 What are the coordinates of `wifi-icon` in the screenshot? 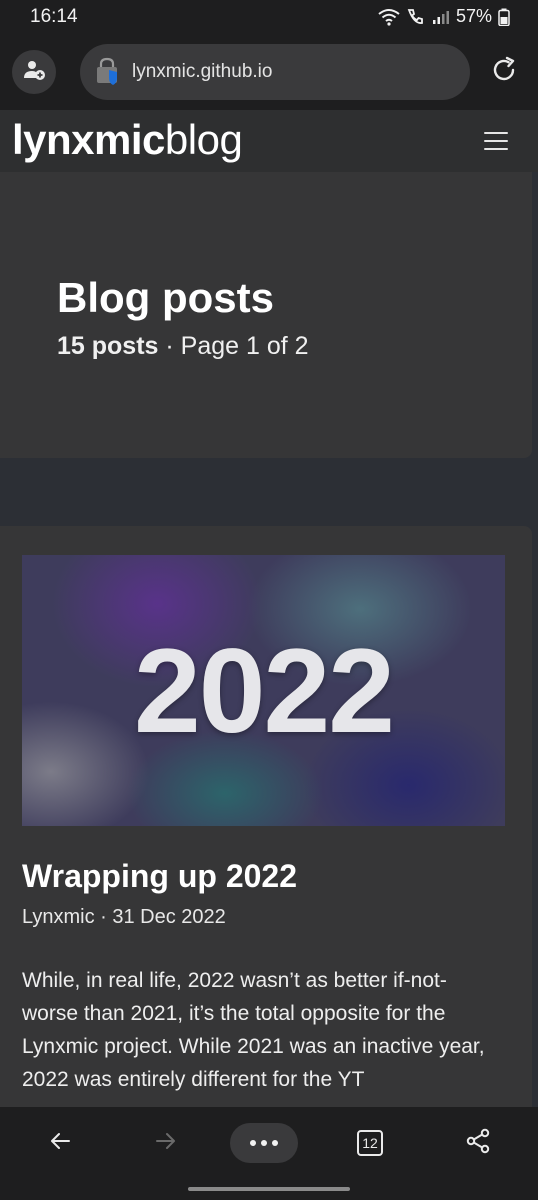 It's located at (389, 17).